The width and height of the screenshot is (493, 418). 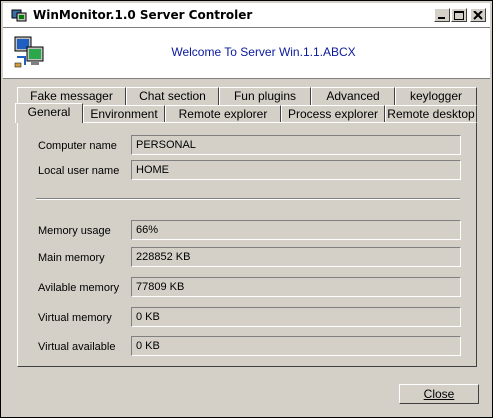 I want to click on welcome-text: Welcome To Server Win.1.1.ABCX, so click(x=263, y=52).